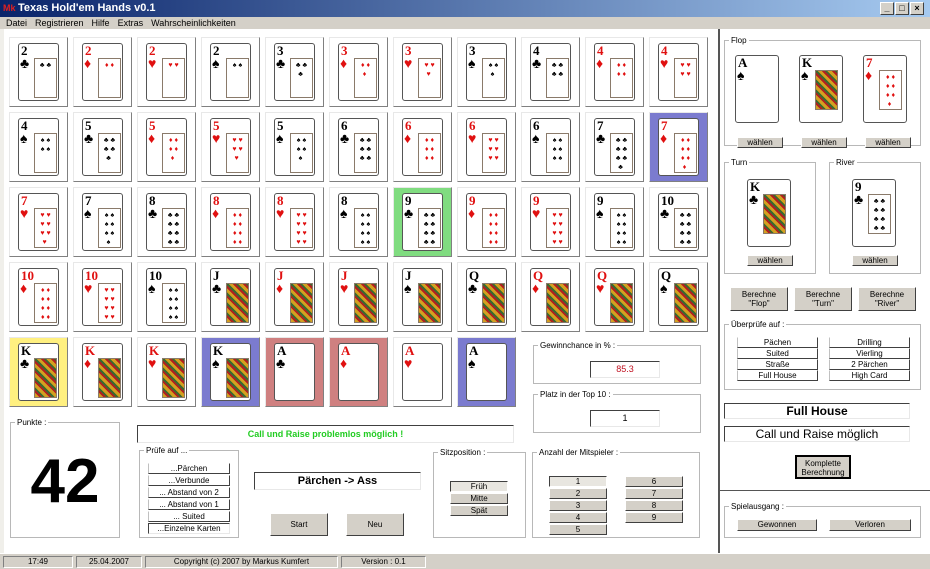 This screenshot has height=569, width=930. Describe the element at coordinates (550, 297) in the screenshot. I see `card-slot: Q ♦` at that location.